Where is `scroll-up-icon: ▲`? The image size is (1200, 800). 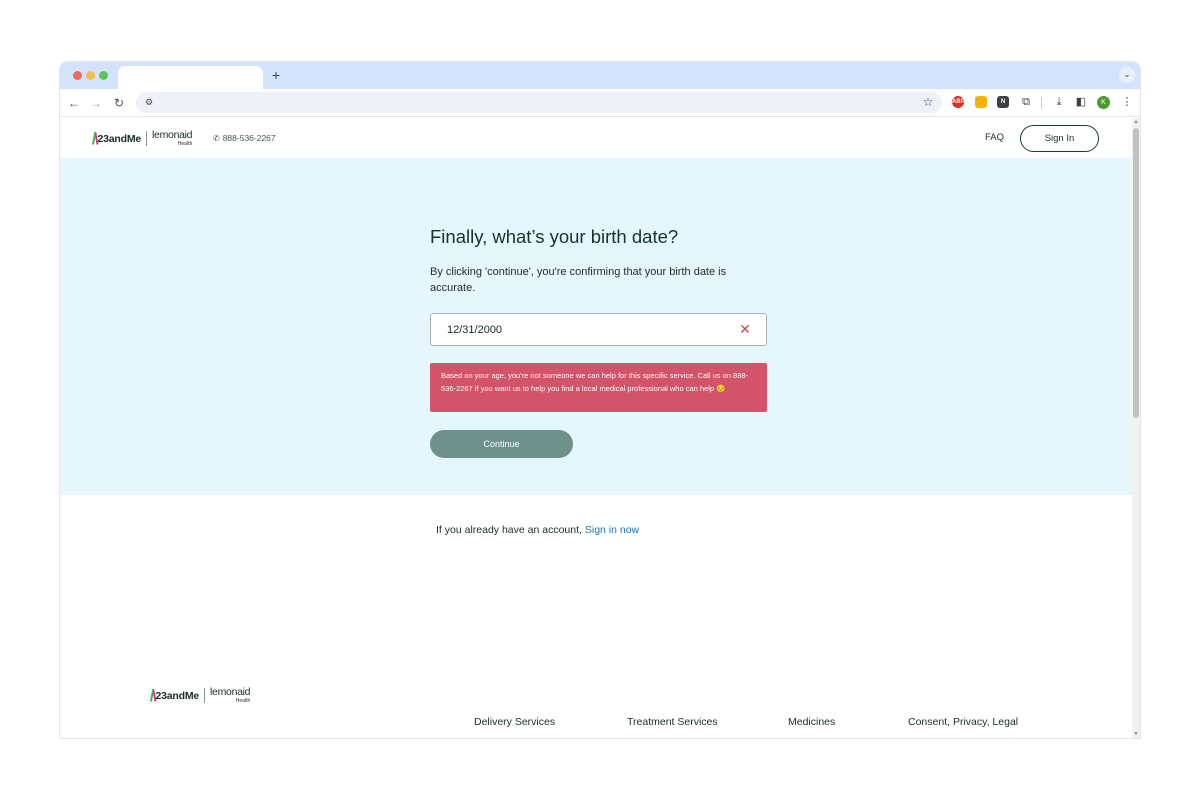 scroll-up-icon: ▲ is located at coordinates (1136, 122).